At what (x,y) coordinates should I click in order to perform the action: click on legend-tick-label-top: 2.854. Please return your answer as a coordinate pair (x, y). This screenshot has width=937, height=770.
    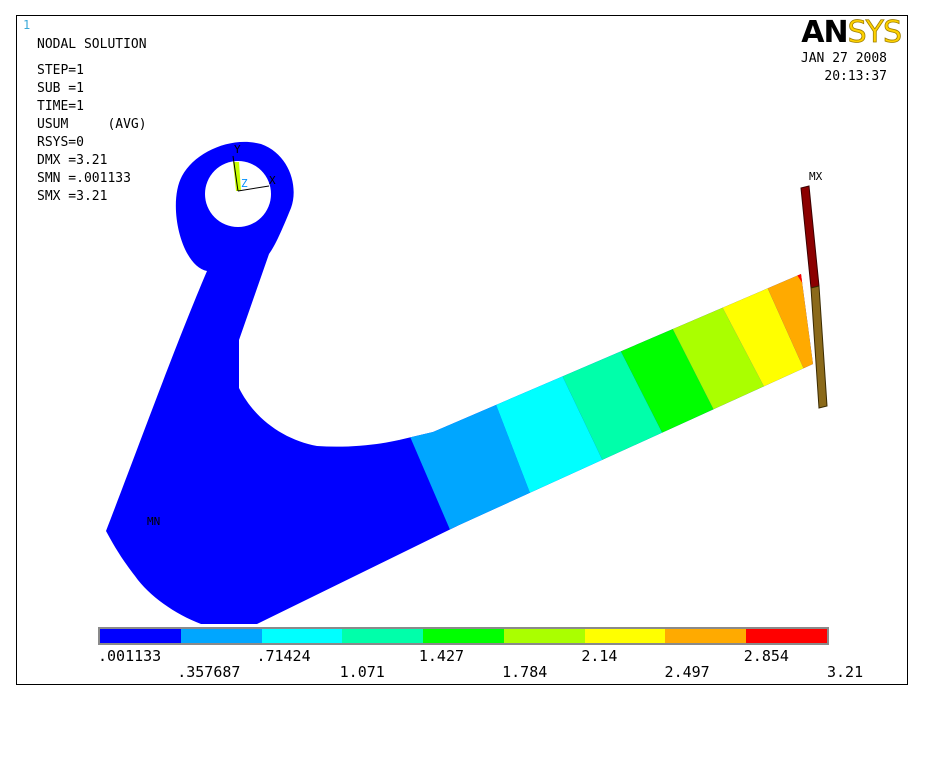
    Looking at the image, I should click on (766, 656).